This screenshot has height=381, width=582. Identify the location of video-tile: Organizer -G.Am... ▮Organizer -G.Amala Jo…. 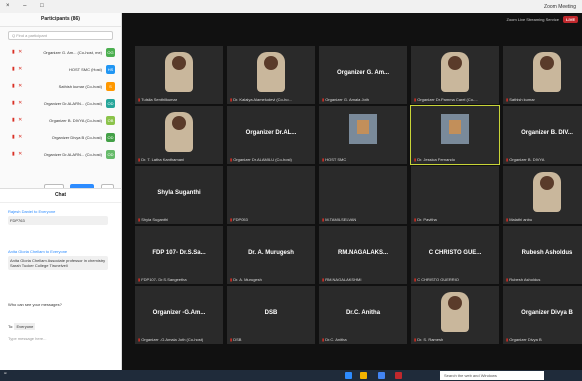
(179, 315).